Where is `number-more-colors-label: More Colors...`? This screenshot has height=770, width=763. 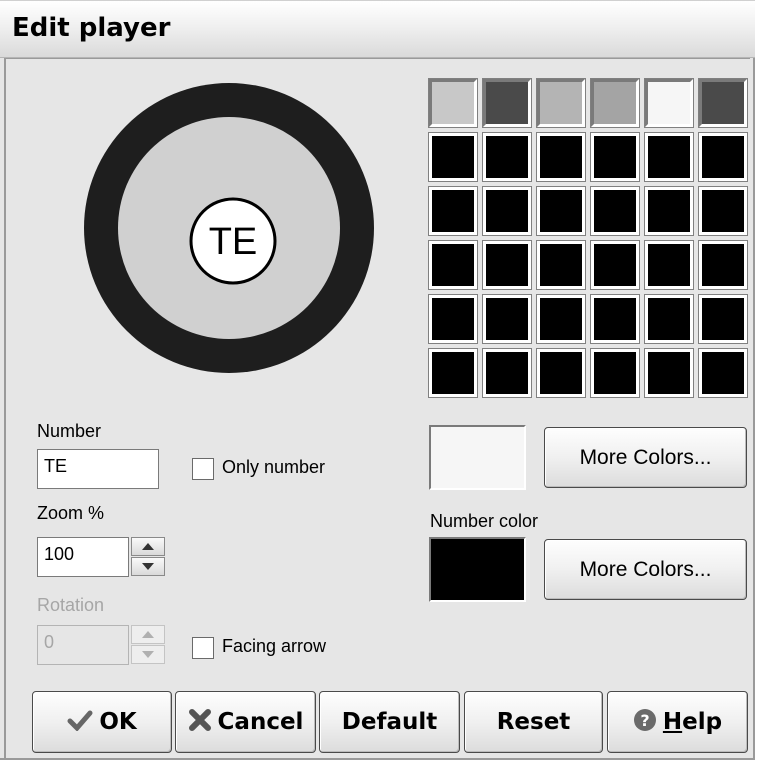 number-more-colors-label: More Colors... is located at coordinates (645, 569).